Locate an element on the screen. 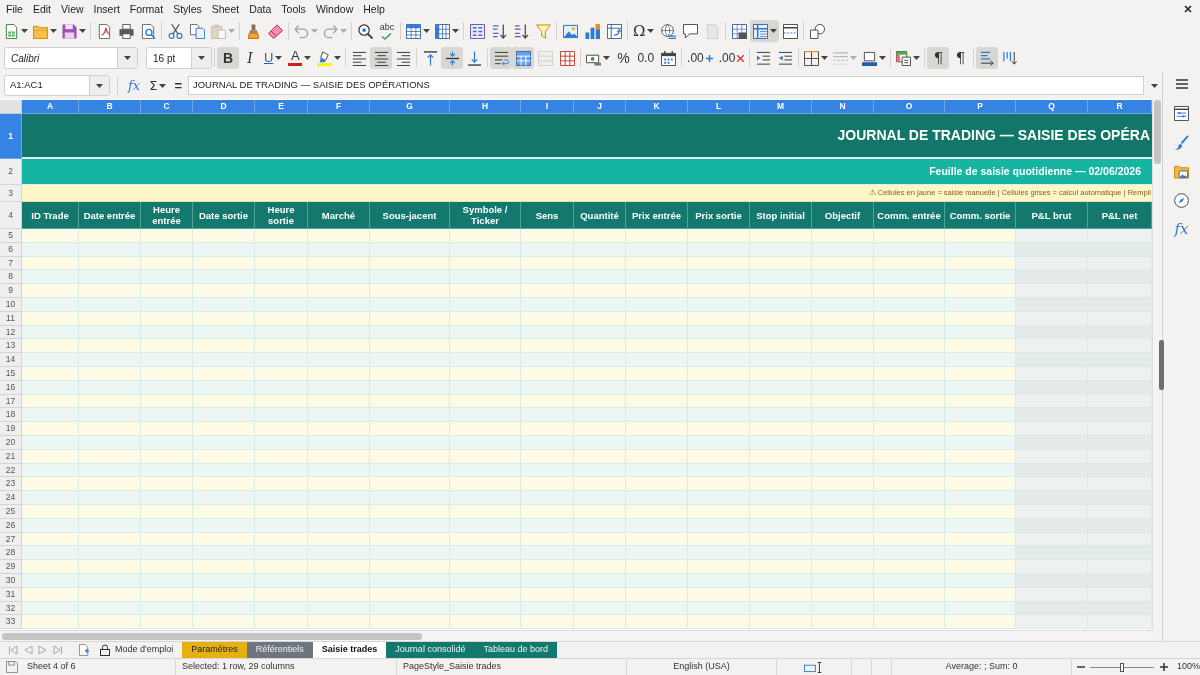 This screenshot has width=1200, height=675. row-header: 33 is located at coordinates (11, 622).